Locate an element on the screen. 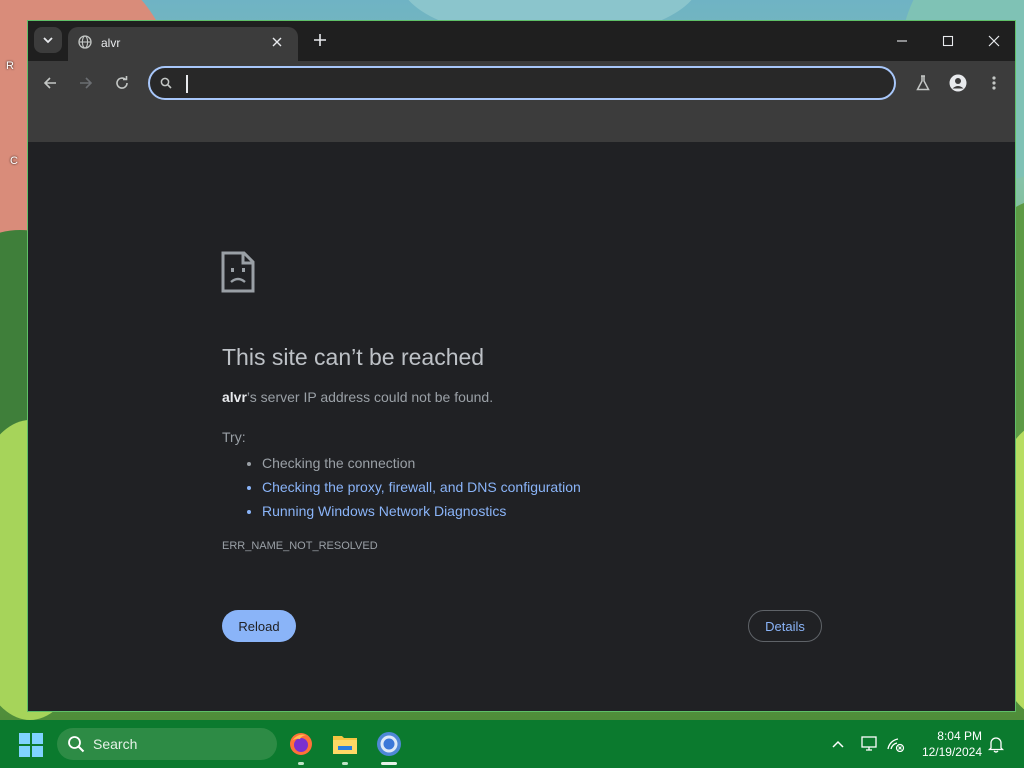 The image size is (1024, 768). error-host: alvr is located at coordinates (234, 397).